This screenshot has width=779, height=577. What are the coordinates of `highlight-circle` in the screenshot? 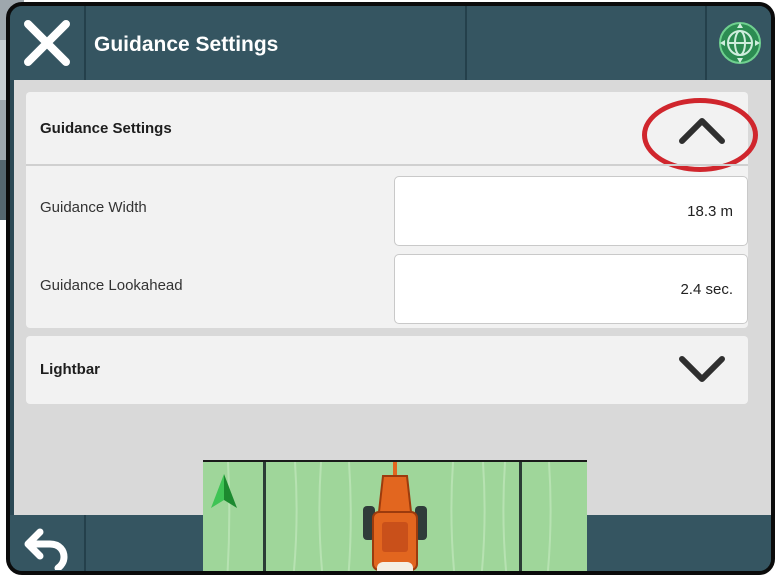 It's located at (700, 135).